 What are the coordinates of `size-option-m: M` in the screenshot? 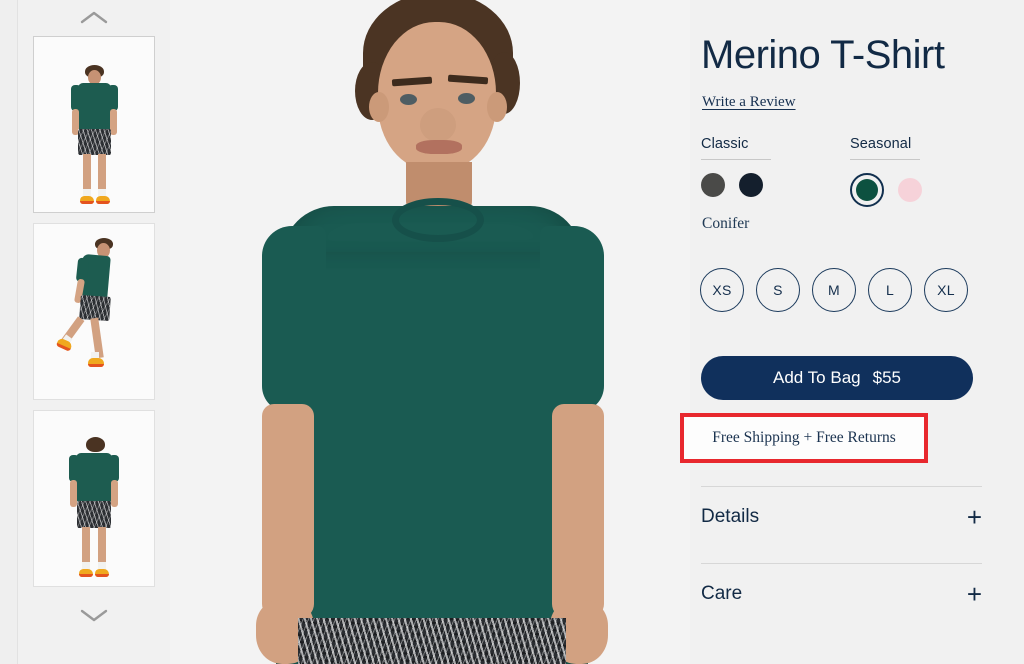 It's located at (834, 290).